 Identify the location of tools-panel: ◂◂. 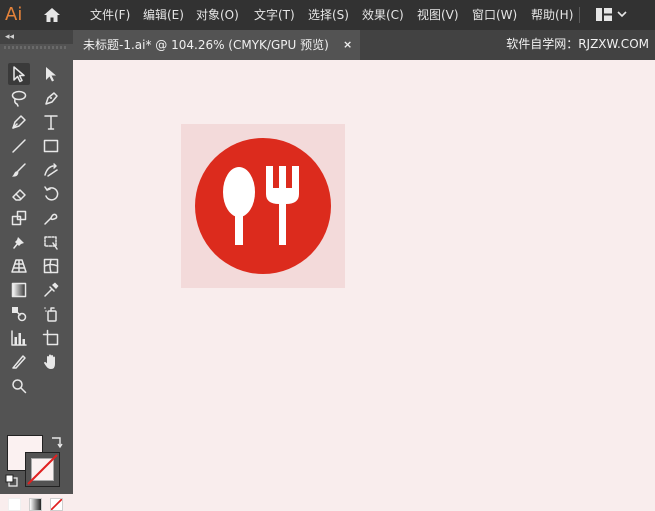
(36, 270).